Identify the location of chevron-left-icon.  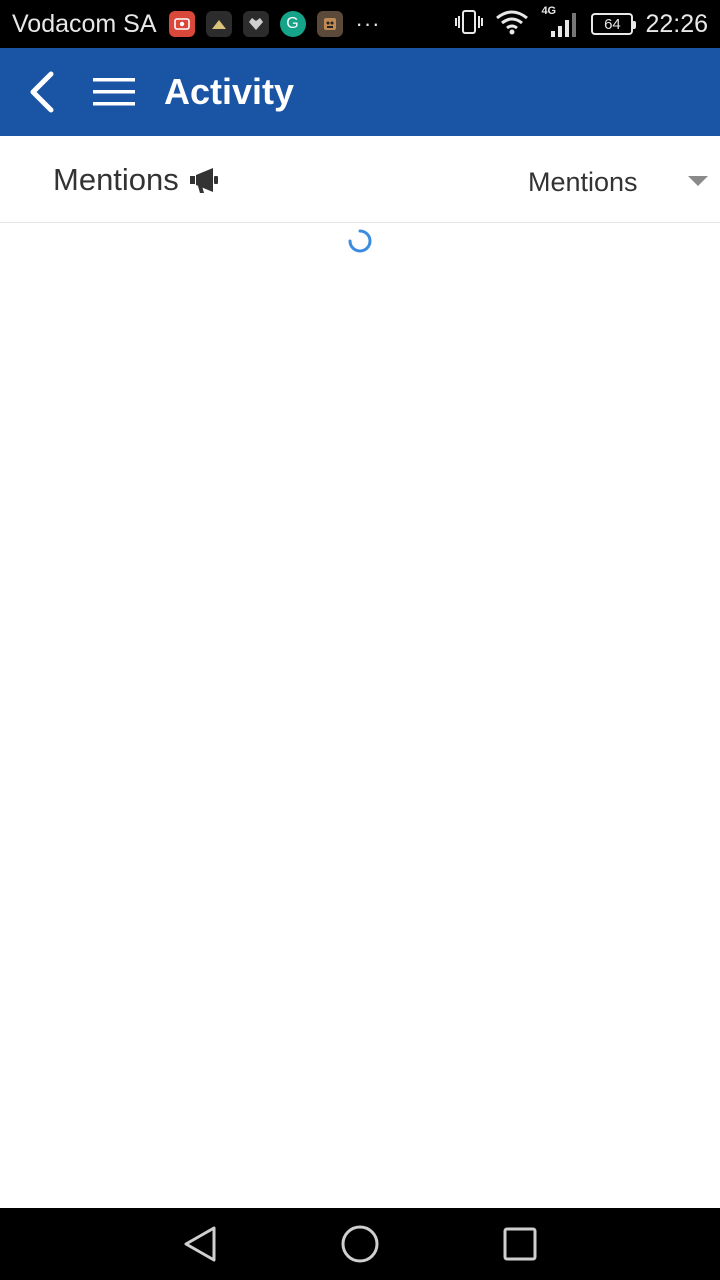
(42, 92).